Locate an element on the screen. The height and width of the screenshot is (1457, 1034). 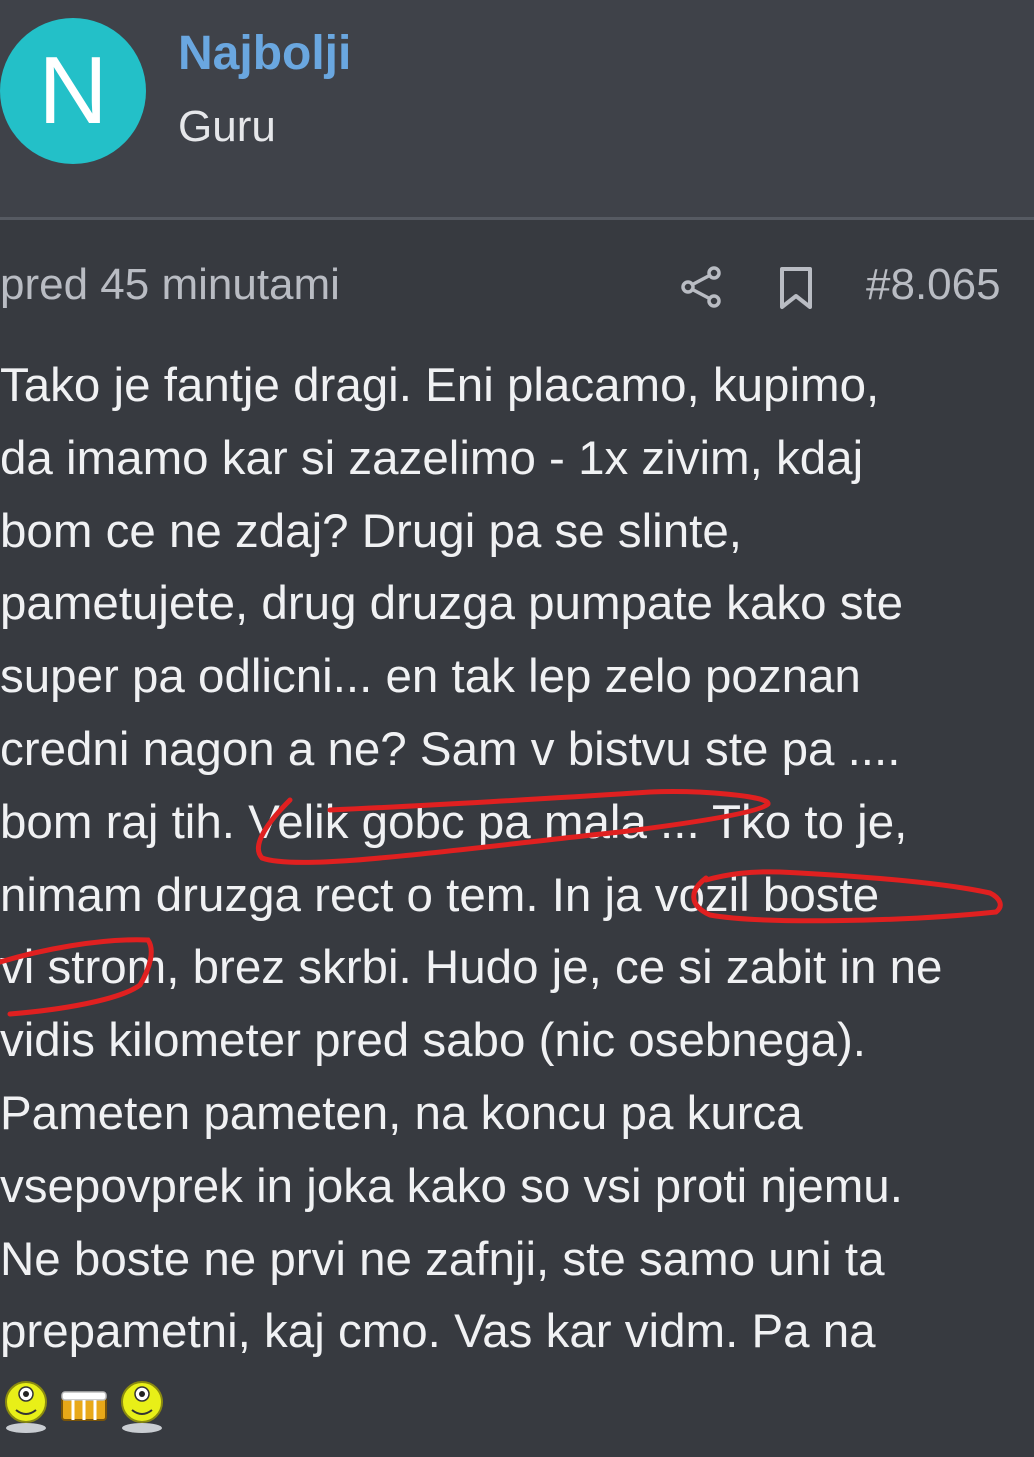
emoji-row is located at coordinates (84, 1406).